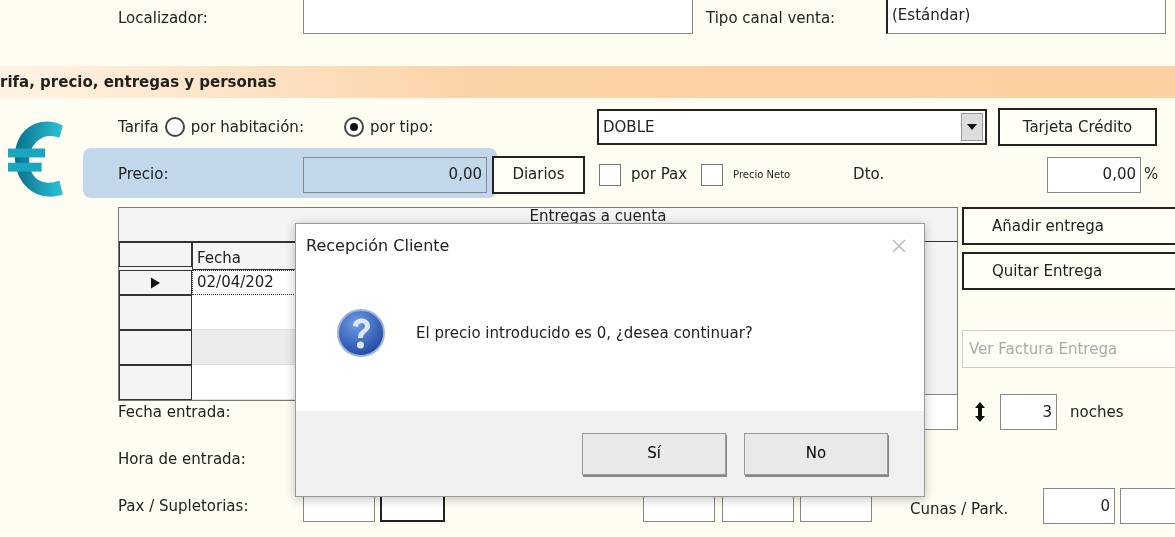 The height and width of the screenshot is (537, 1175). What do you see at coordinates (1097, 412) in the screenshot?
I see `field-label: noches` at bounding box center [1097, 412].